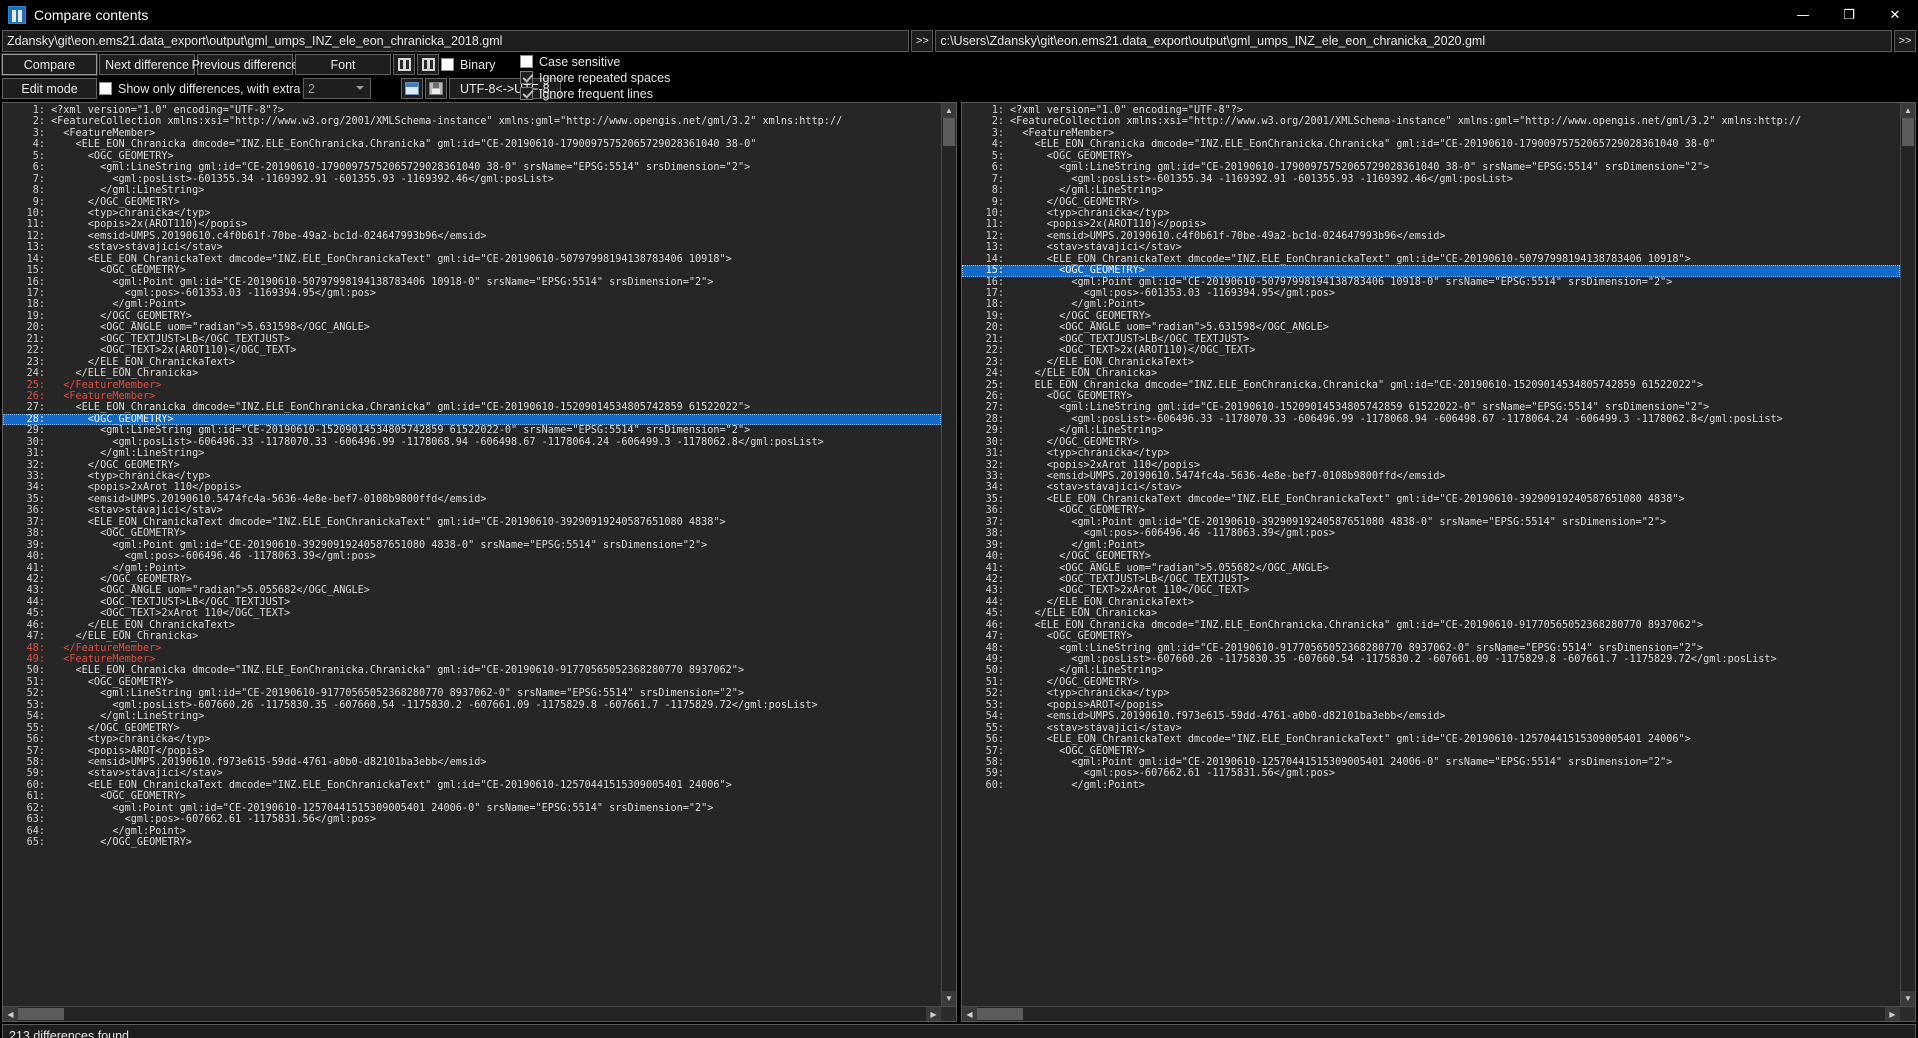 Image resolution: width=1918 pixels, height=1038 pixels. I want to click on code-line: 21: <OGC_TEXTJUST>LB</OGC_TEXTJUST>, so click(1431, 339).